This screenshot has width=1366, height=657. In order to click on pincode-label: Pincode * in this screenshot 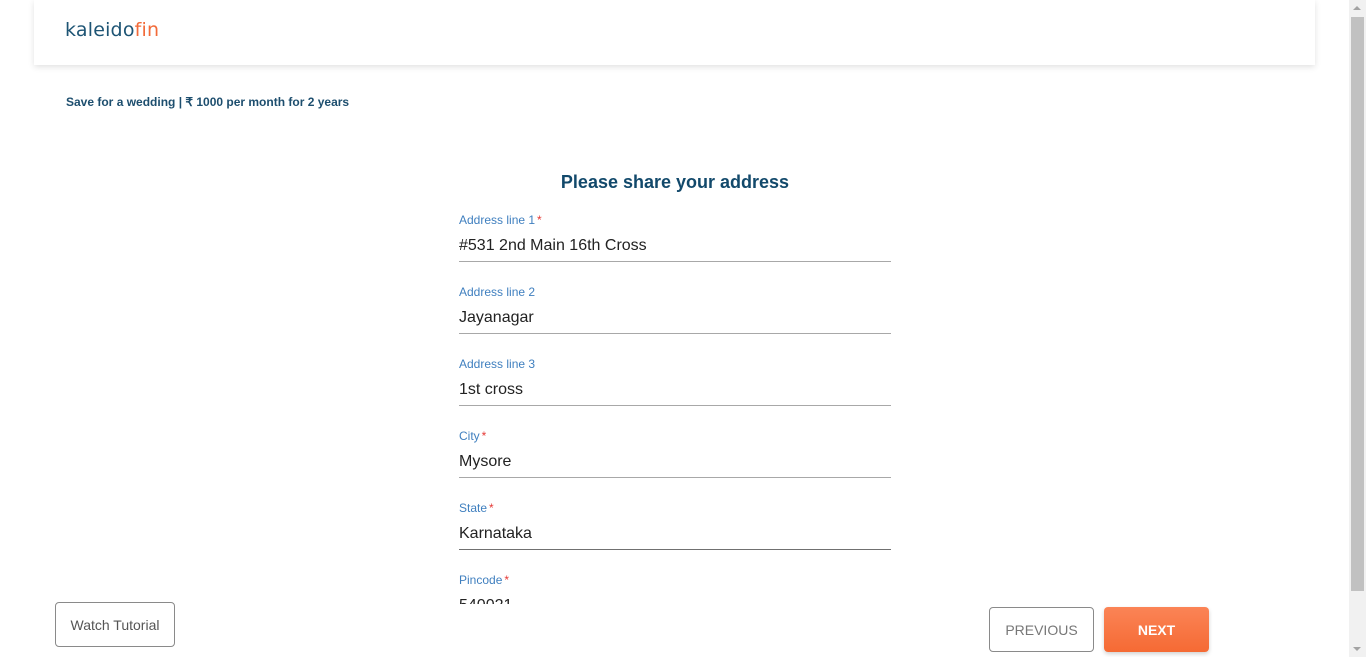, I will do `click(484, 580)`.